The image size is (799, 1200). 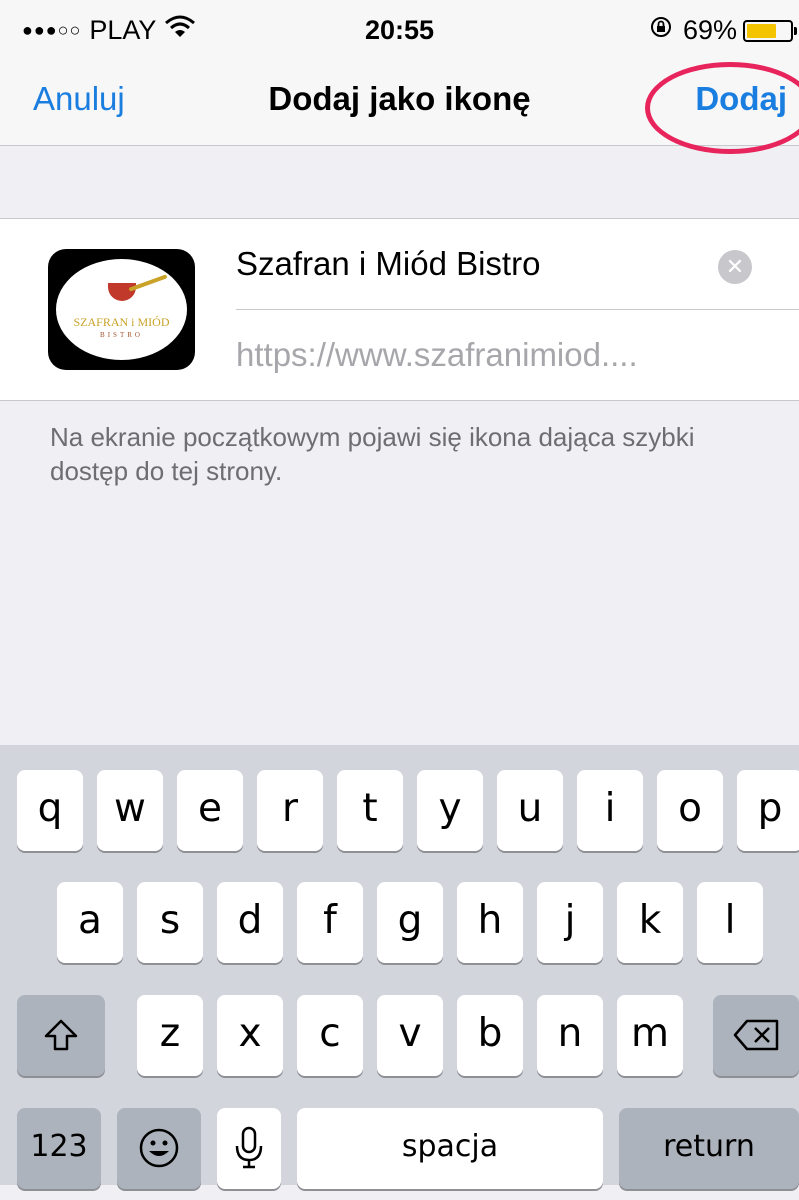 I want to click on battery-percent: 69%, so click(x=709, y=30).